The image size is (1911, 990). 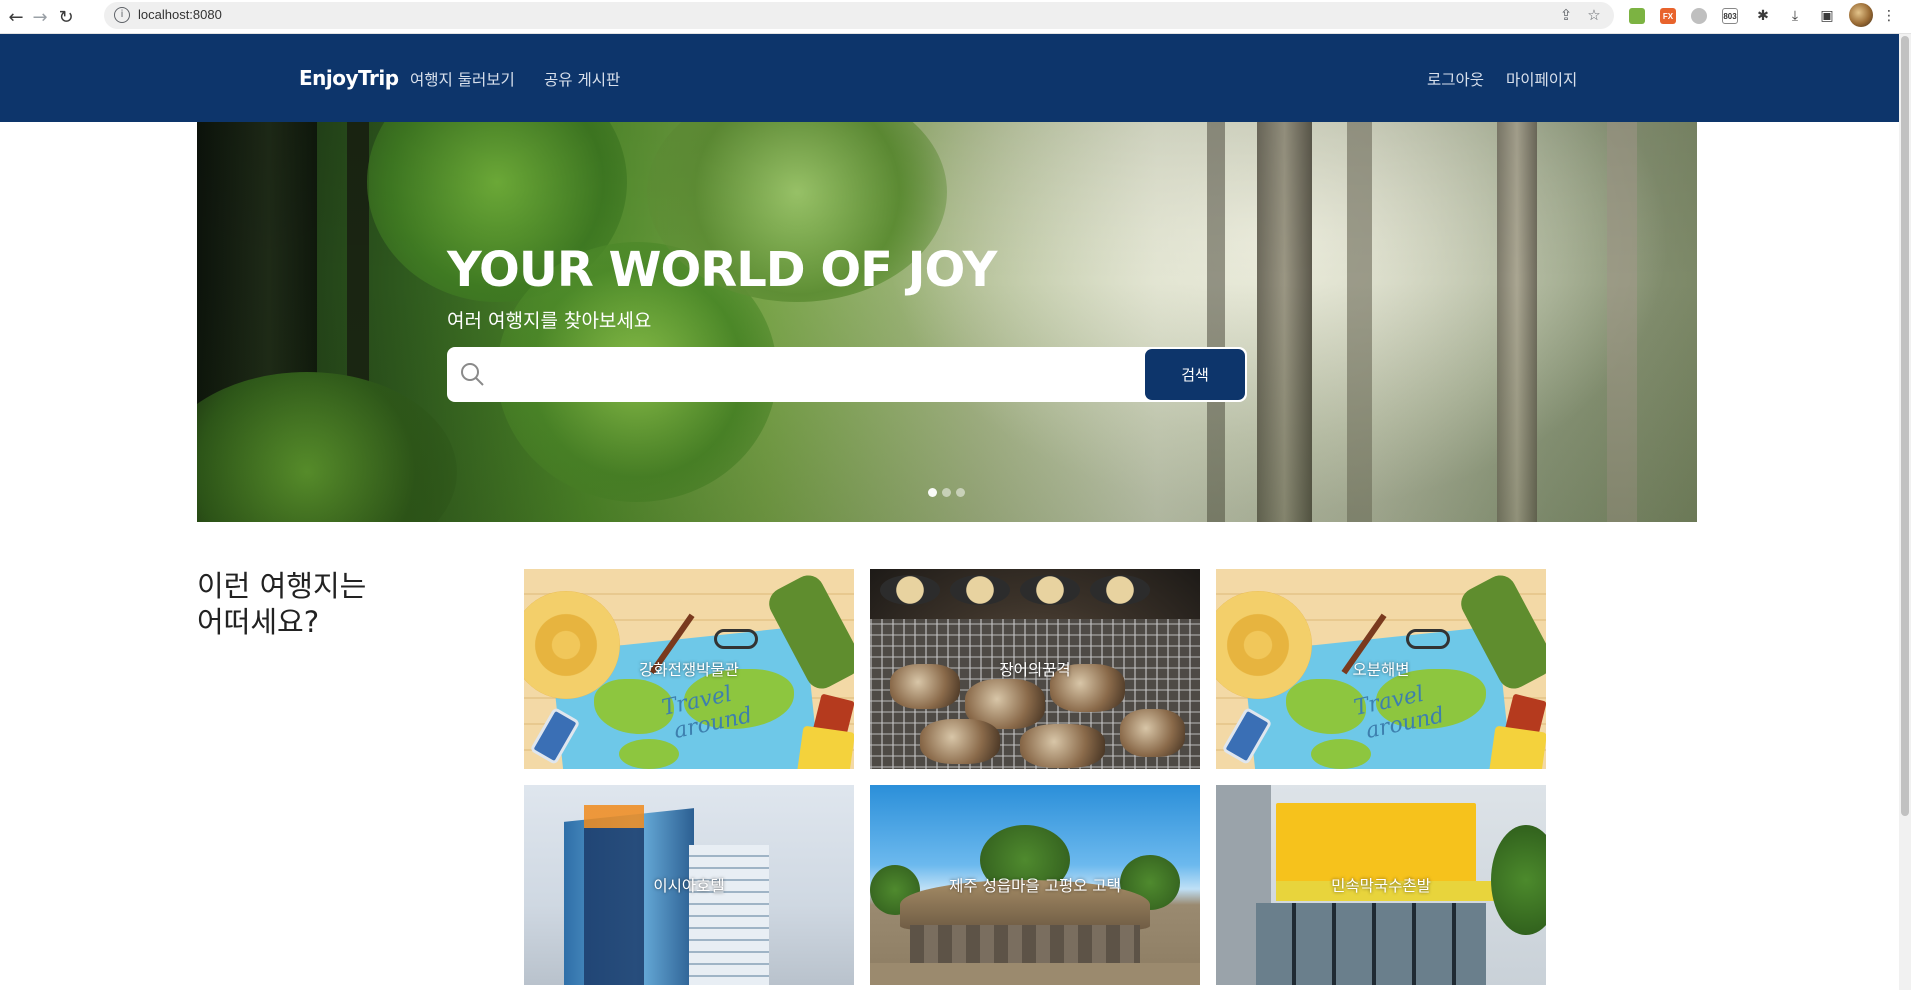 I want to click on search-icon, so click(x=472, y=374).